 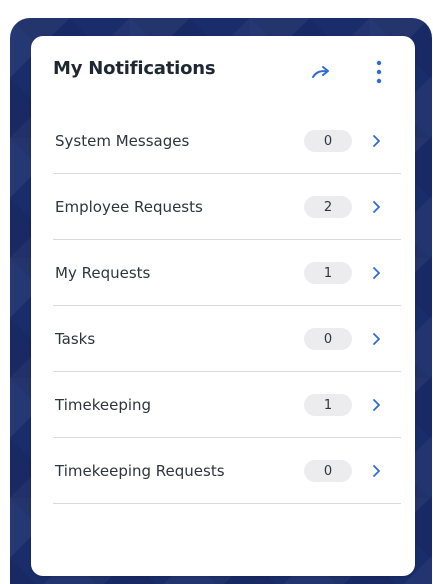 What do you see at coordinates (328, 207) in the screenshot?
I see `notification-count-badge: 2` at bounding box center [328, 207].